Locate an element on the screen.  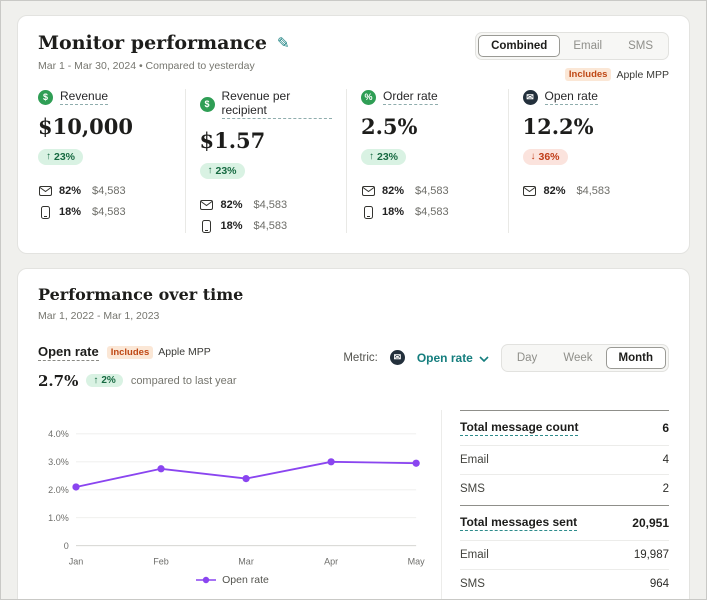
metric-dropdown: Open rate is located at coordinates (453, 357).